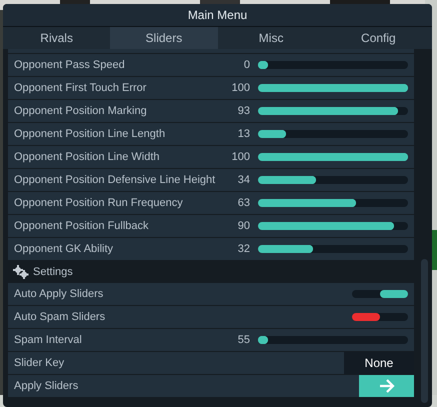  I want to click on window-title: Main Menu, so click(218, 15).